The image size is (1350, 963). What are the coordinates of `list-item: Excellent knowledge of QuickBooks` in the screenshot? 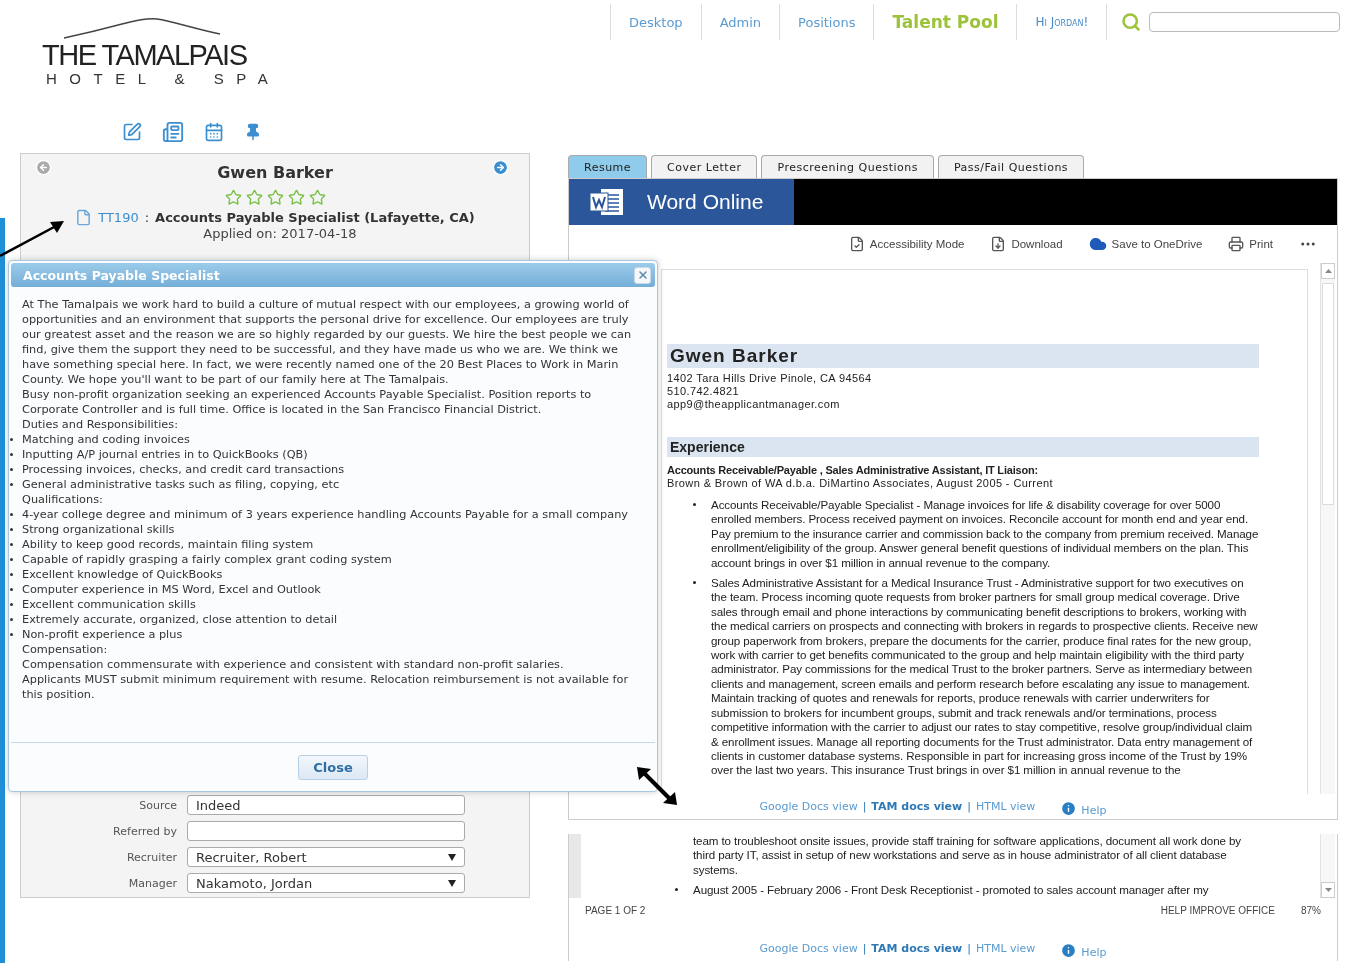 It's located at (123, 574).